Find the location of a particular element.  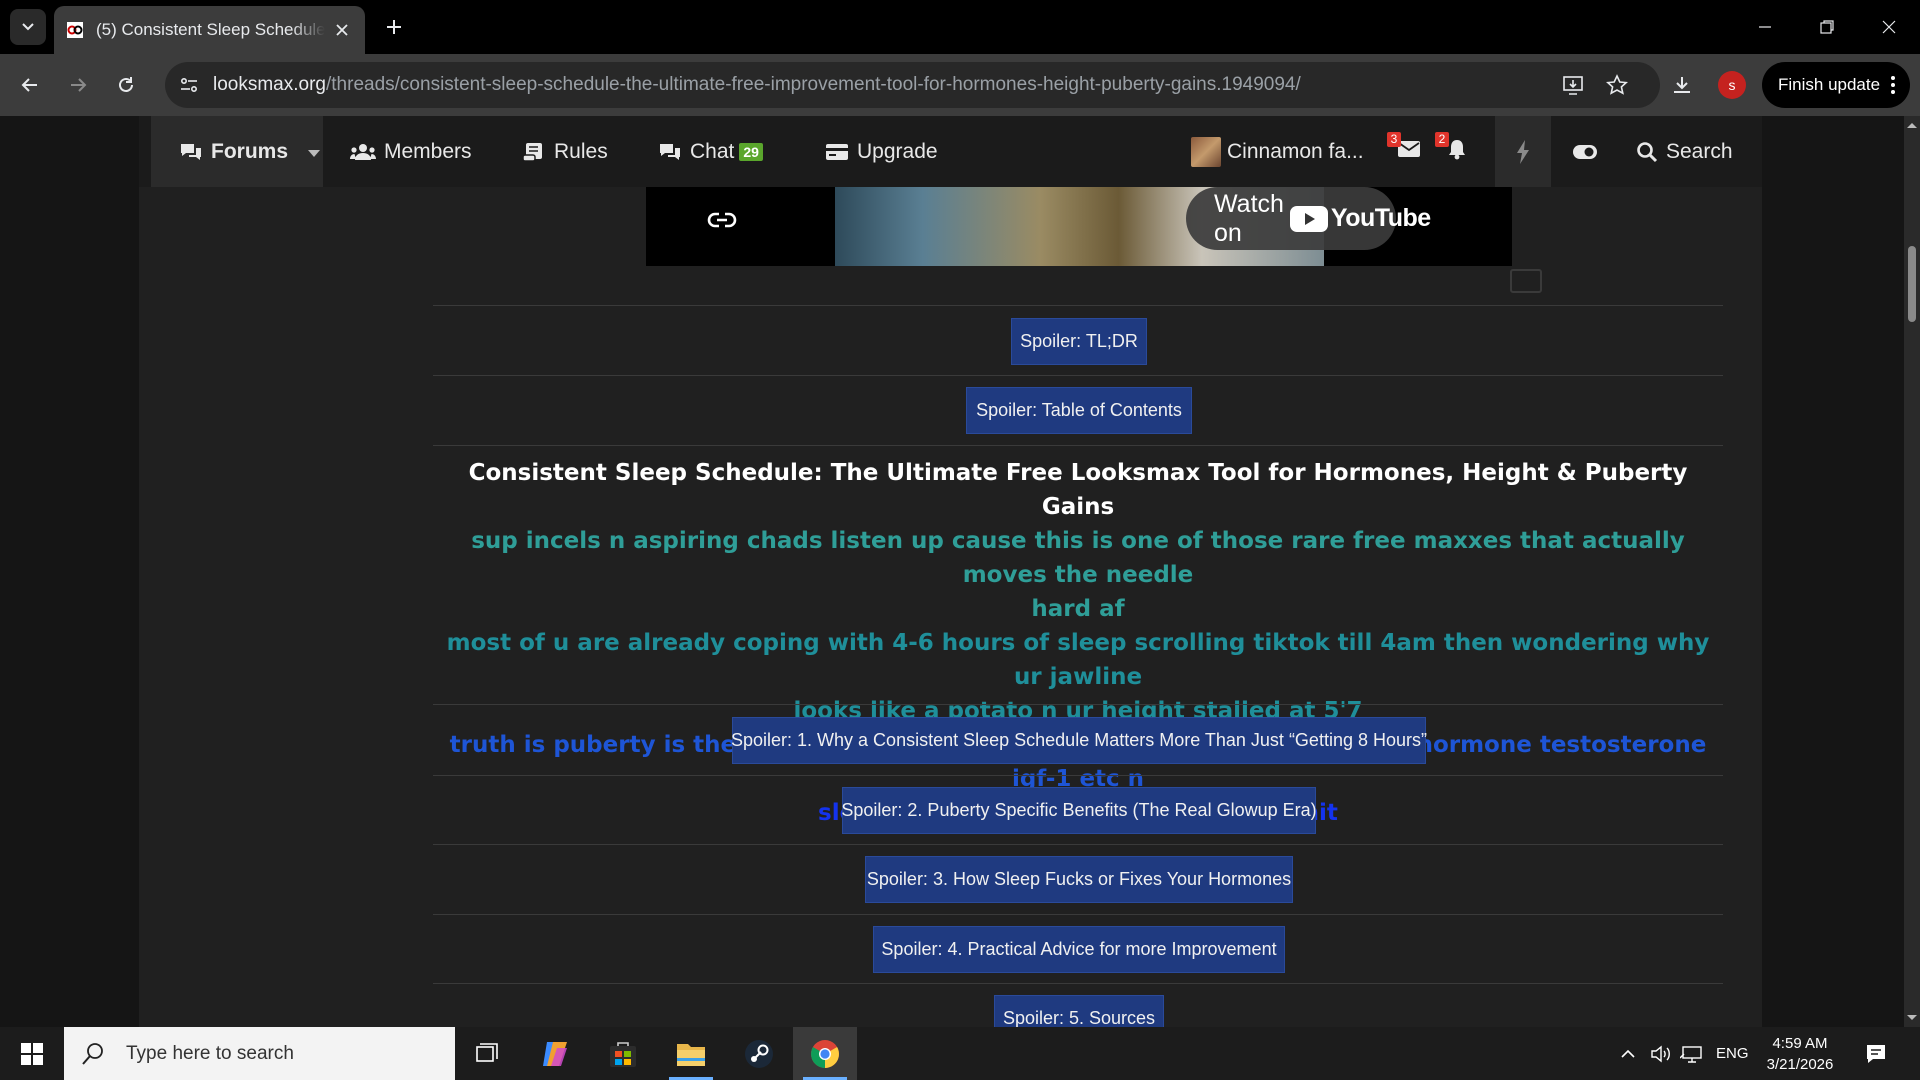

steam-app is located at coordinates (759, 1053).